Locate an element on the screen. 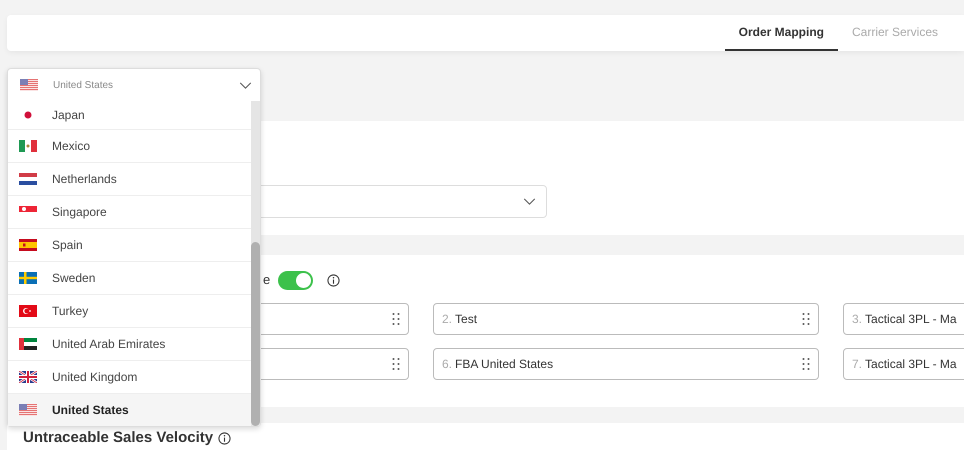 The image size is (964, 450). priority-item: 3. Tactical 3PL - Ma is located at coordinates (903, 319).